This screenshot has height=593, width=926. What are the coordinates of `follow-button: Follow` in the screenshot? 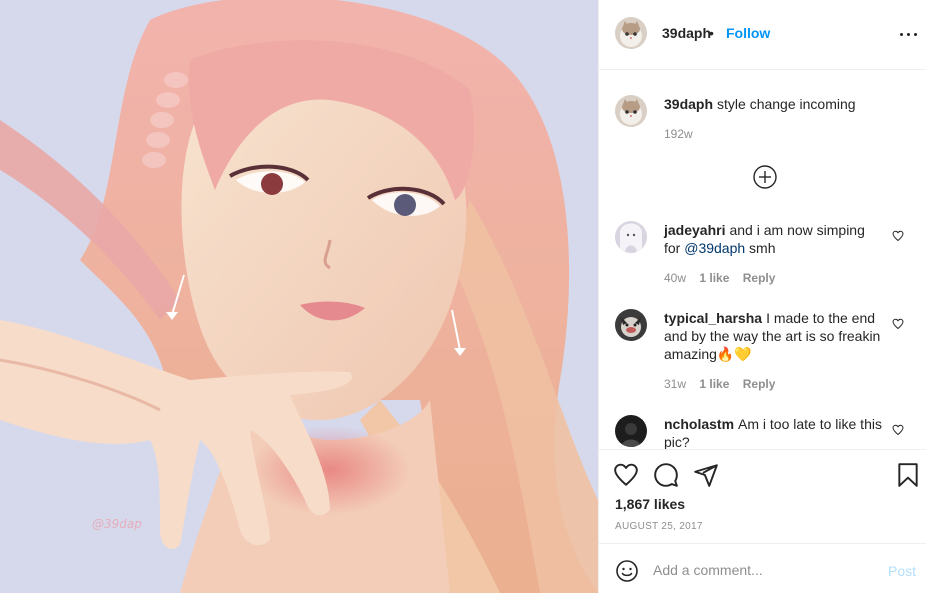 It's located at (748, 33).